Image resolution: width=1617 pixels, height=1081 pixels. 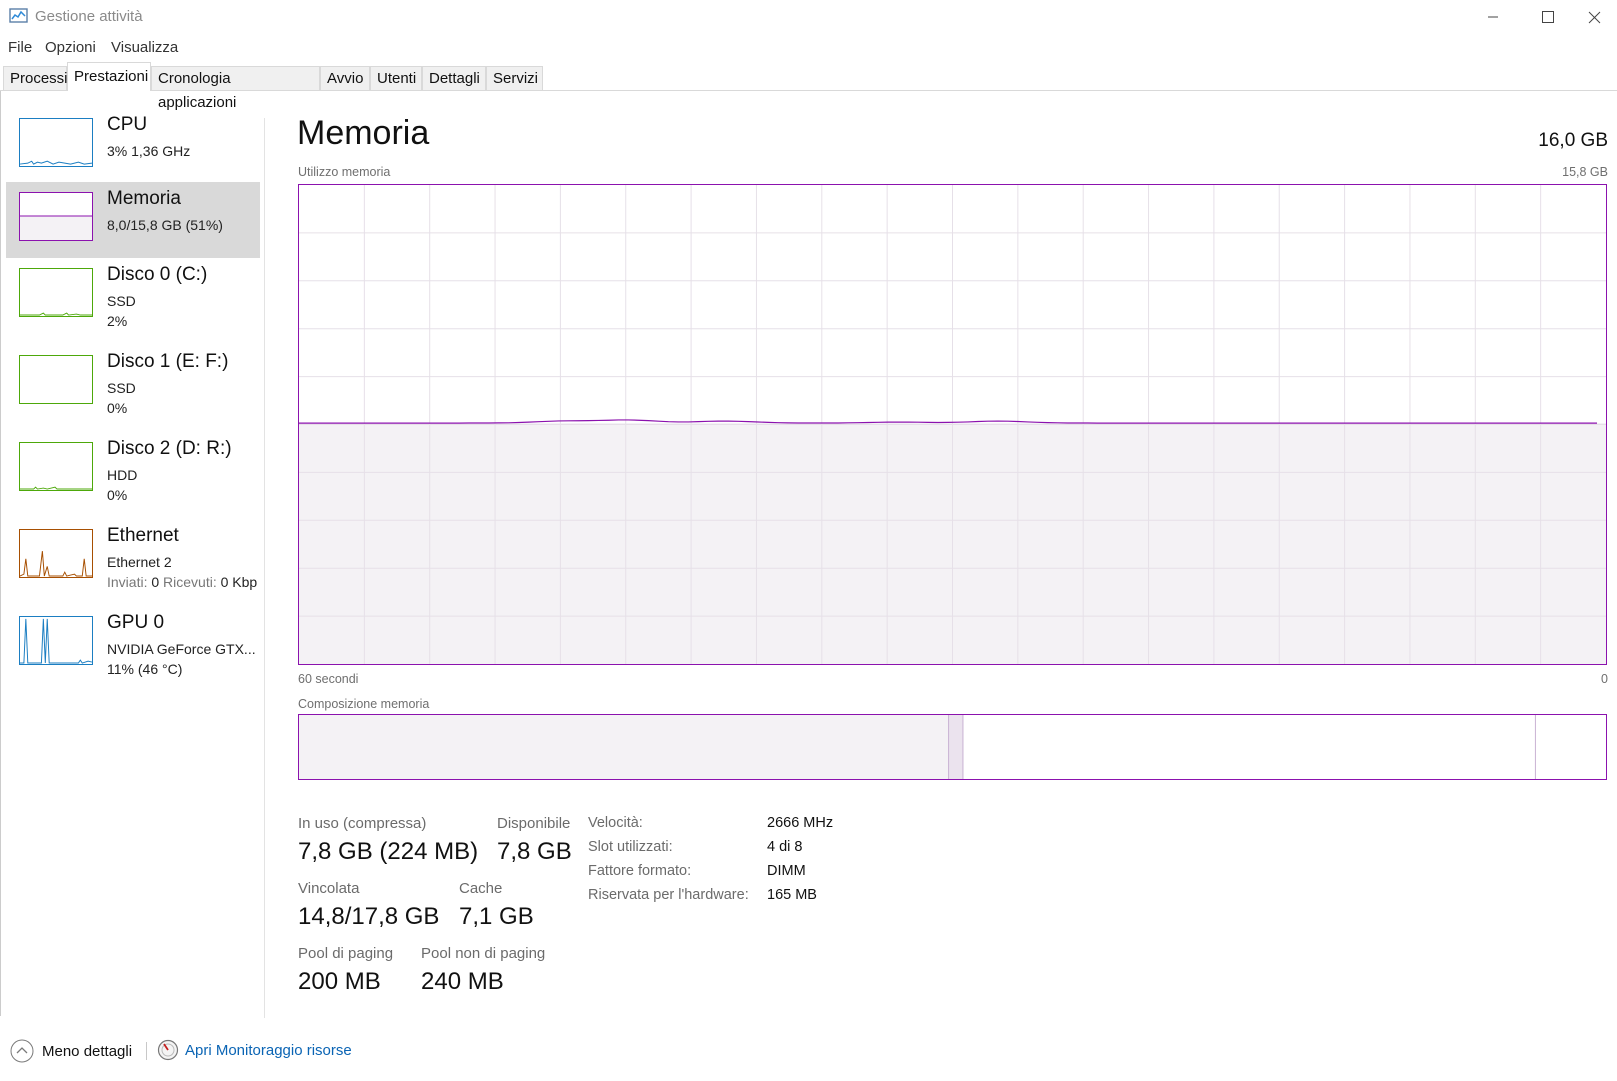 I want to click on sidebar-item-title: Disco 0 (C:), so click(x=157, y=274).